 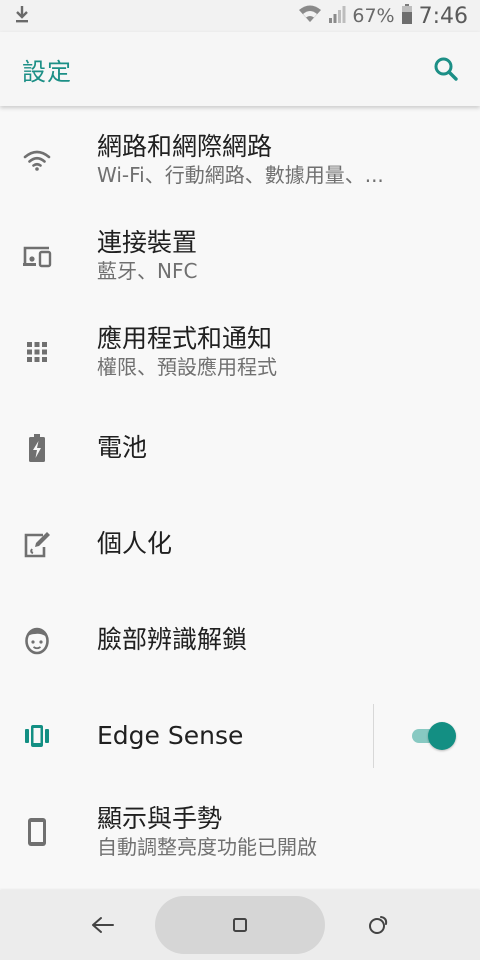 I want to click on download-icon, so click(x=22, y=16).